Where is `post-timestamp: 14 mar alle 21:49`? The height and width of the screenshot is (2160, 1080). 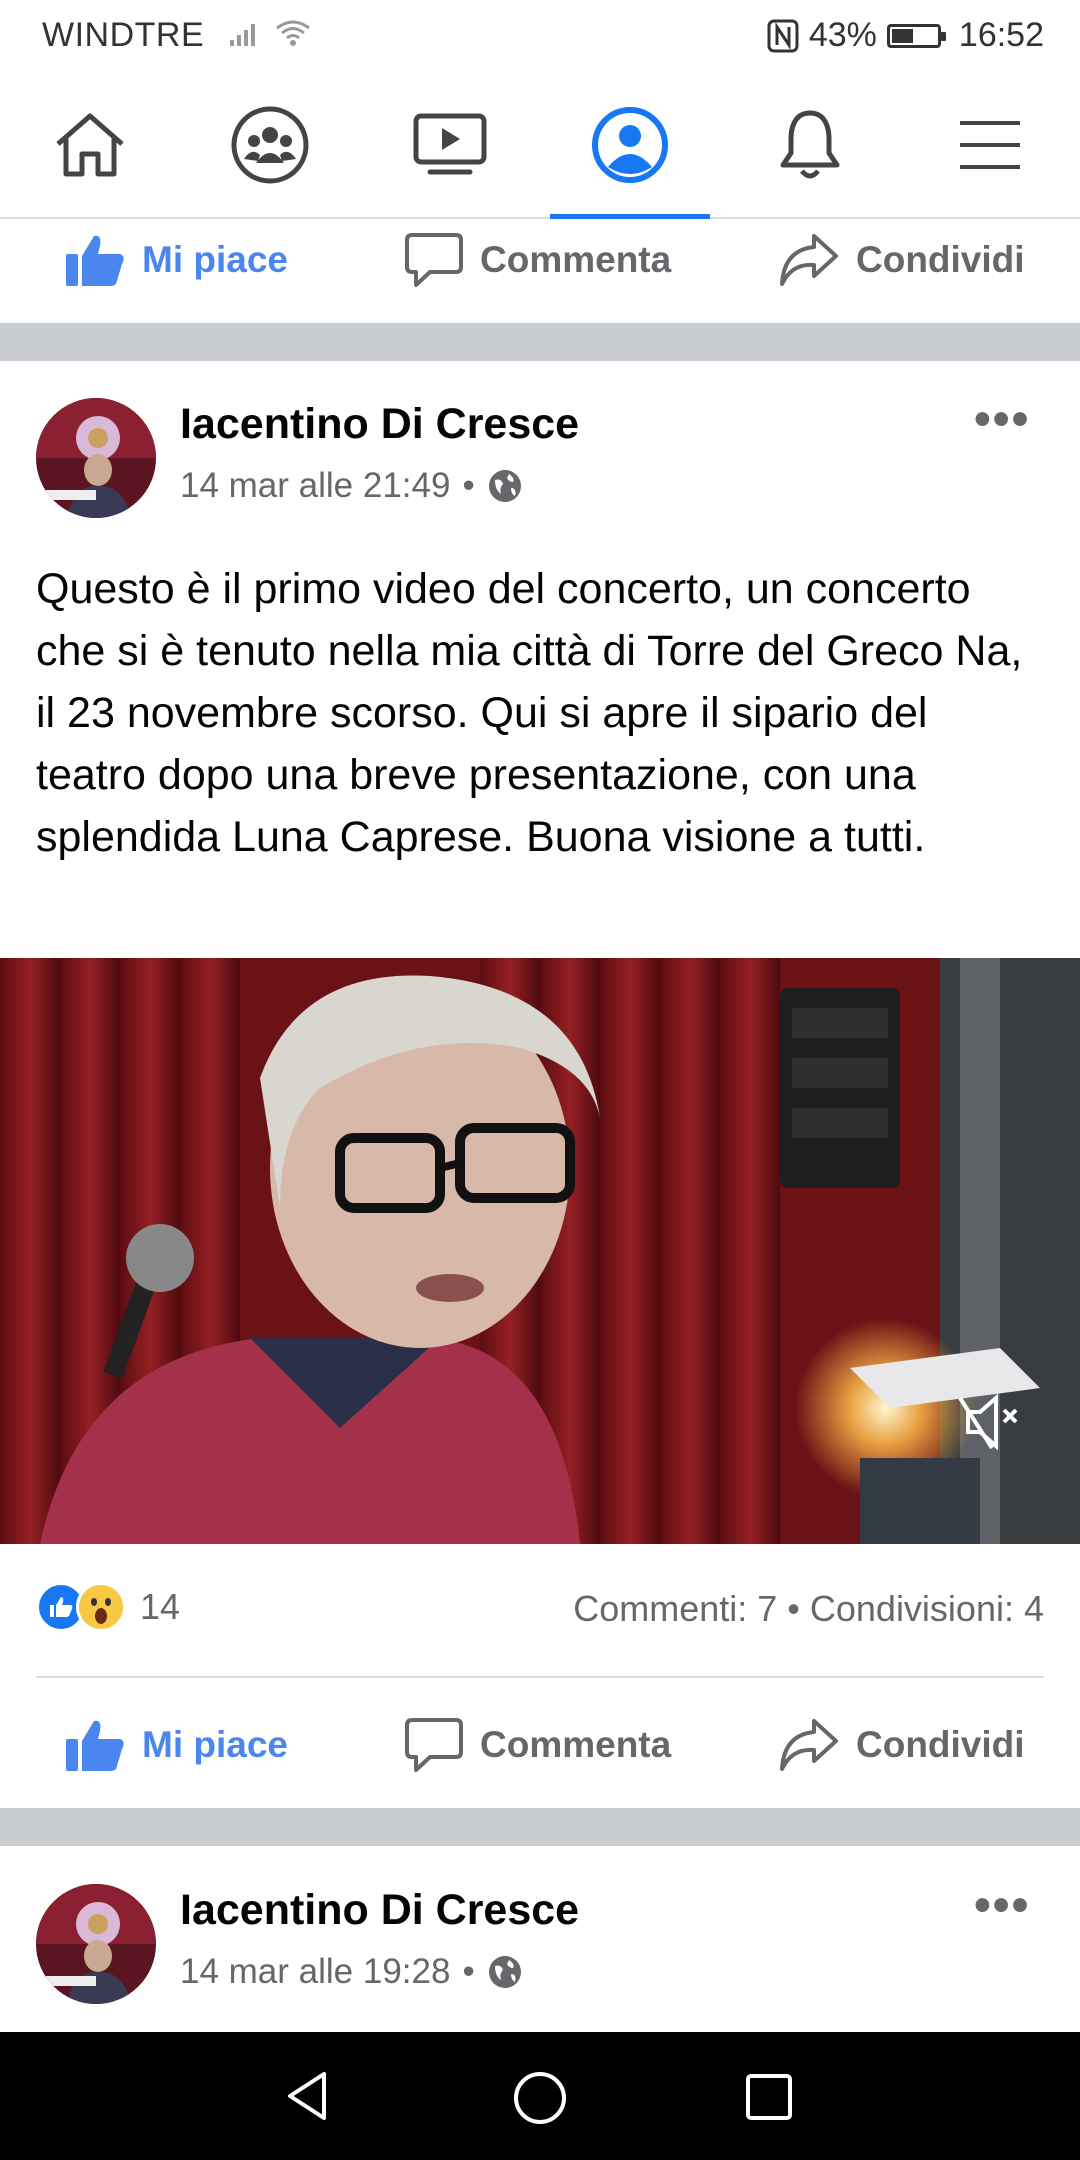
post-timestamp: 14 mar alle 21:49 is located at coordinates (315, 486).